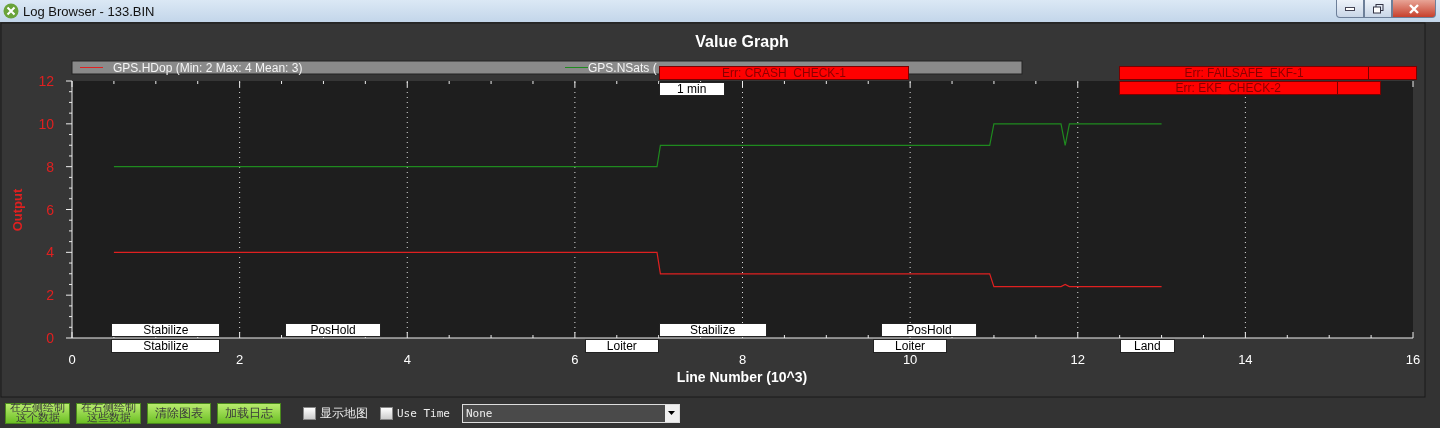  Describe the element at coordinates (1250, 88) in the screenshot. I see `error-bar: Err: EKF_CHECK-2` at that location.